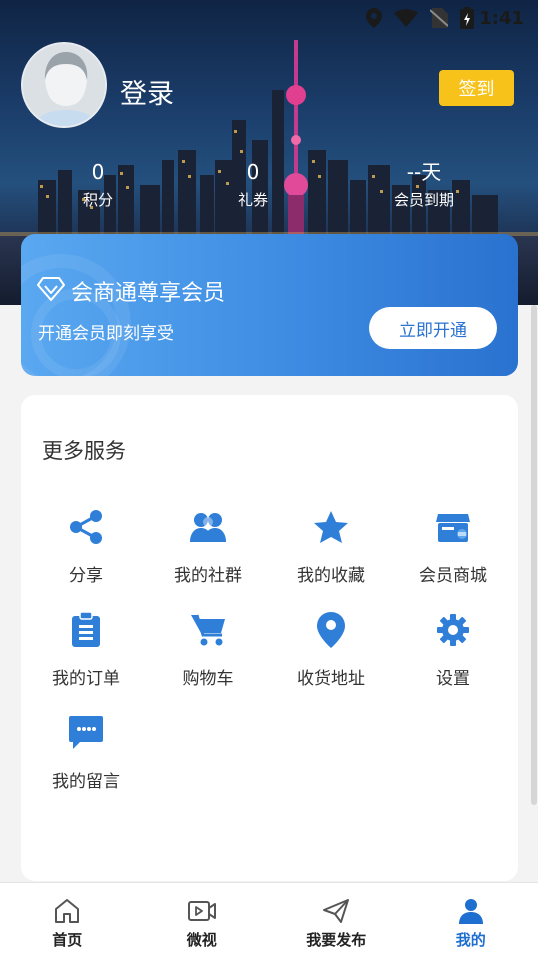  Describe the element at coordinates (86, 732) in the screenshot. I see `message-icon` at that location.